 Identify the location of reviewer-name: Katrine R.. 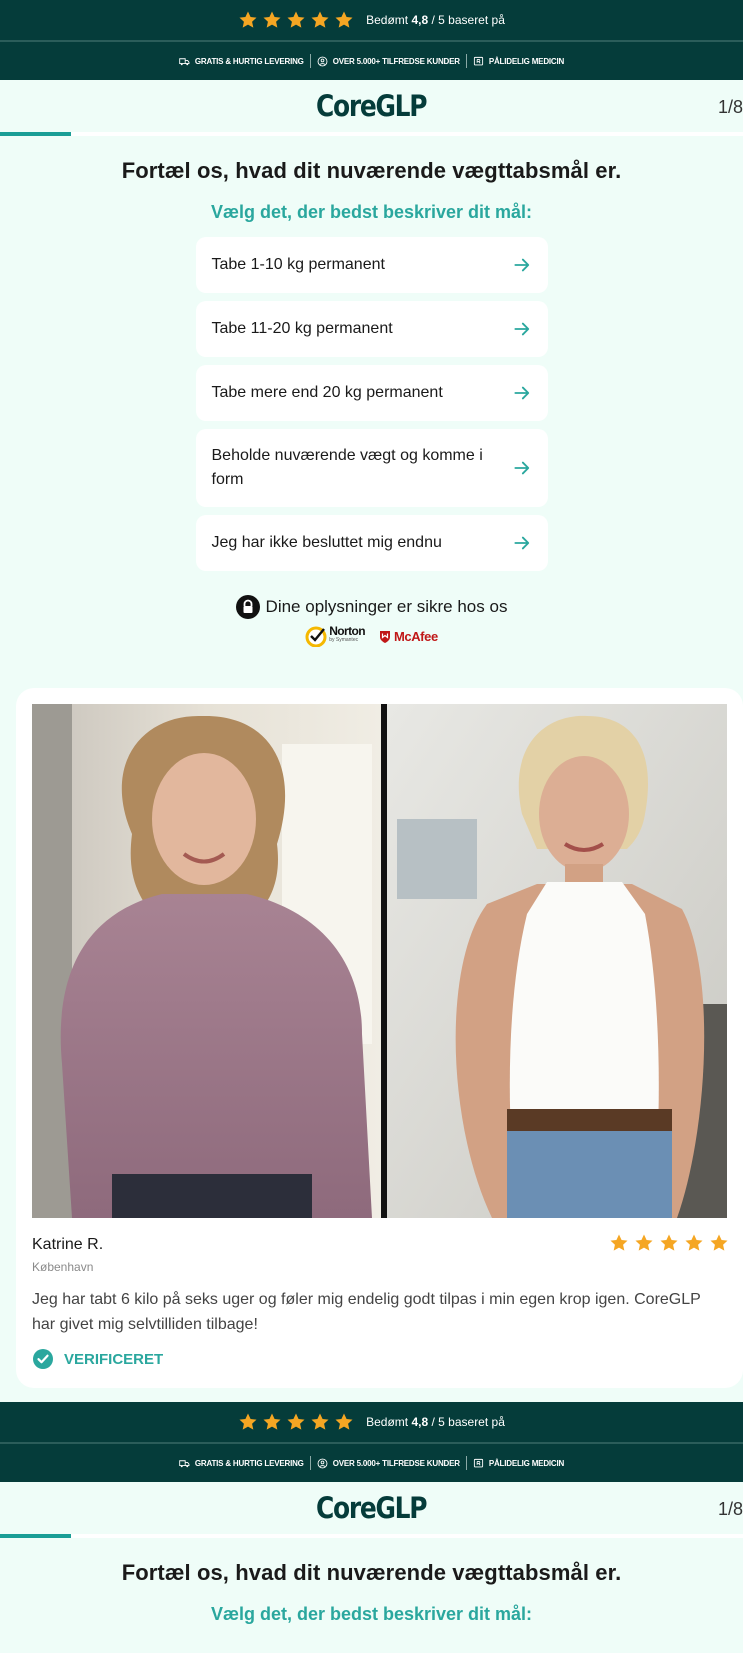
(68, 1244).